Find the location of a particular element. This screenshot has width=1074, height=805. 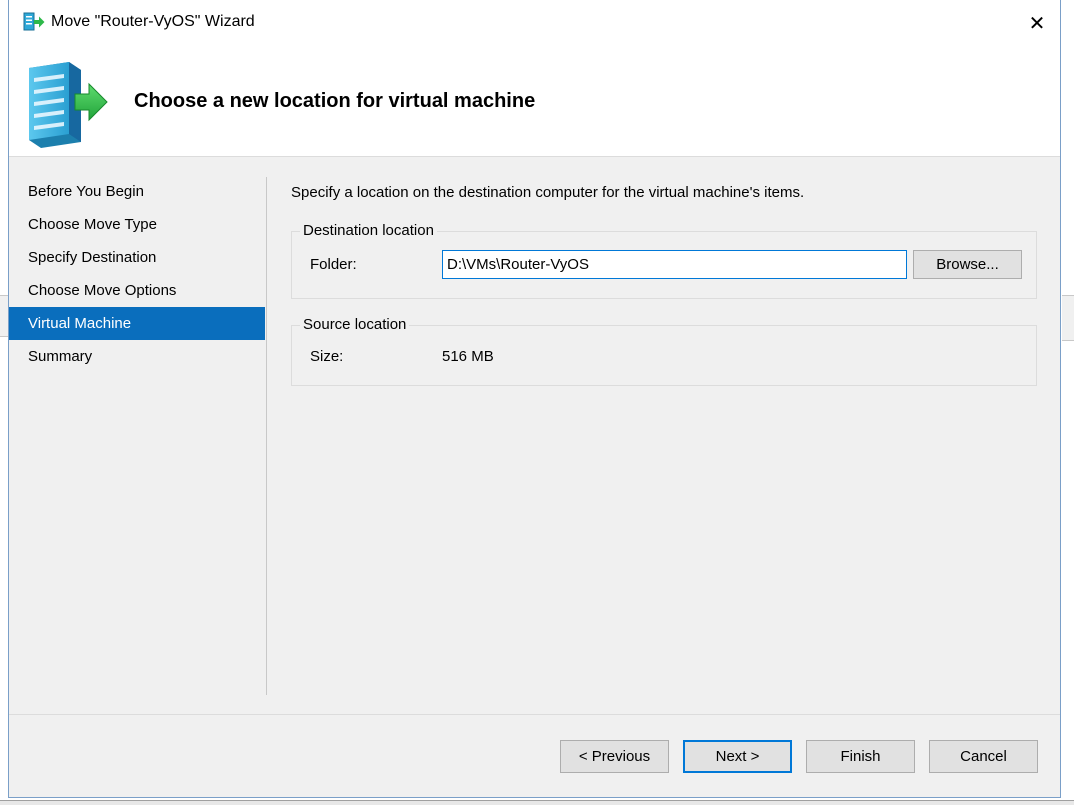

background-window-edge-right is located at coordinates (1068, 318).